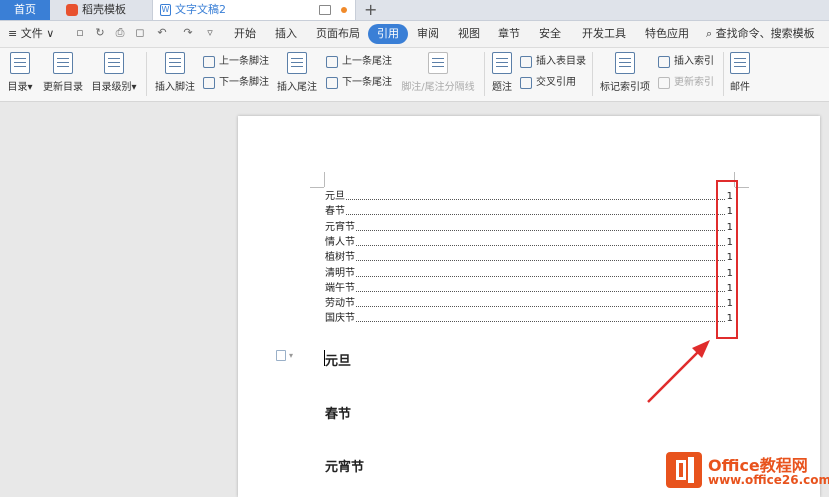 This screenshot has height=497, width=829. Describe the element at coordinates (30, 87) in the screenshot. I see `toc-dropdown-icon: ▾` at that location.